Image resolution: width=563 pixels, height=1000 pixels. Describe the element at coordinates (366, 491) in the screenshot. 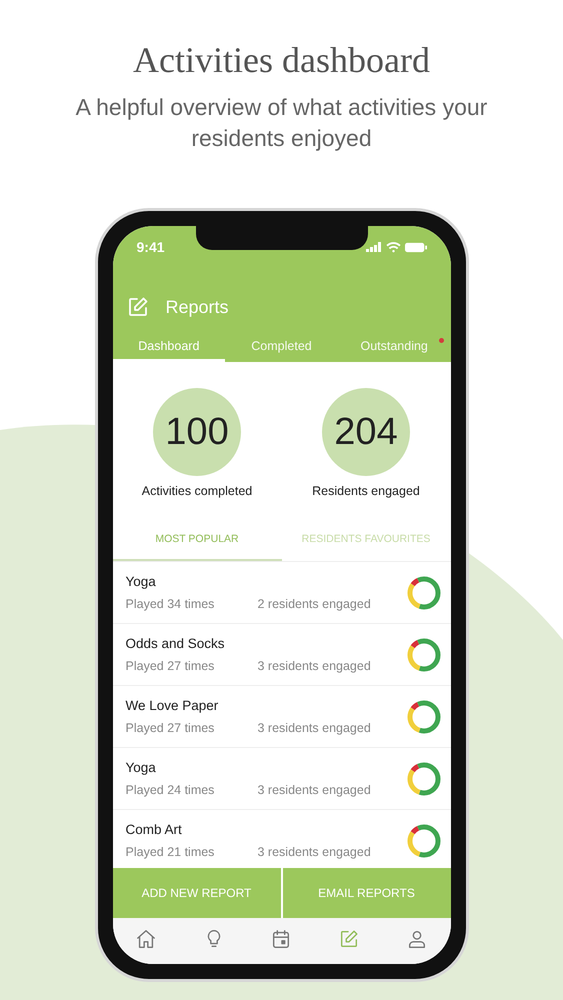

I see `stat-label: Residents engaged` at that location.